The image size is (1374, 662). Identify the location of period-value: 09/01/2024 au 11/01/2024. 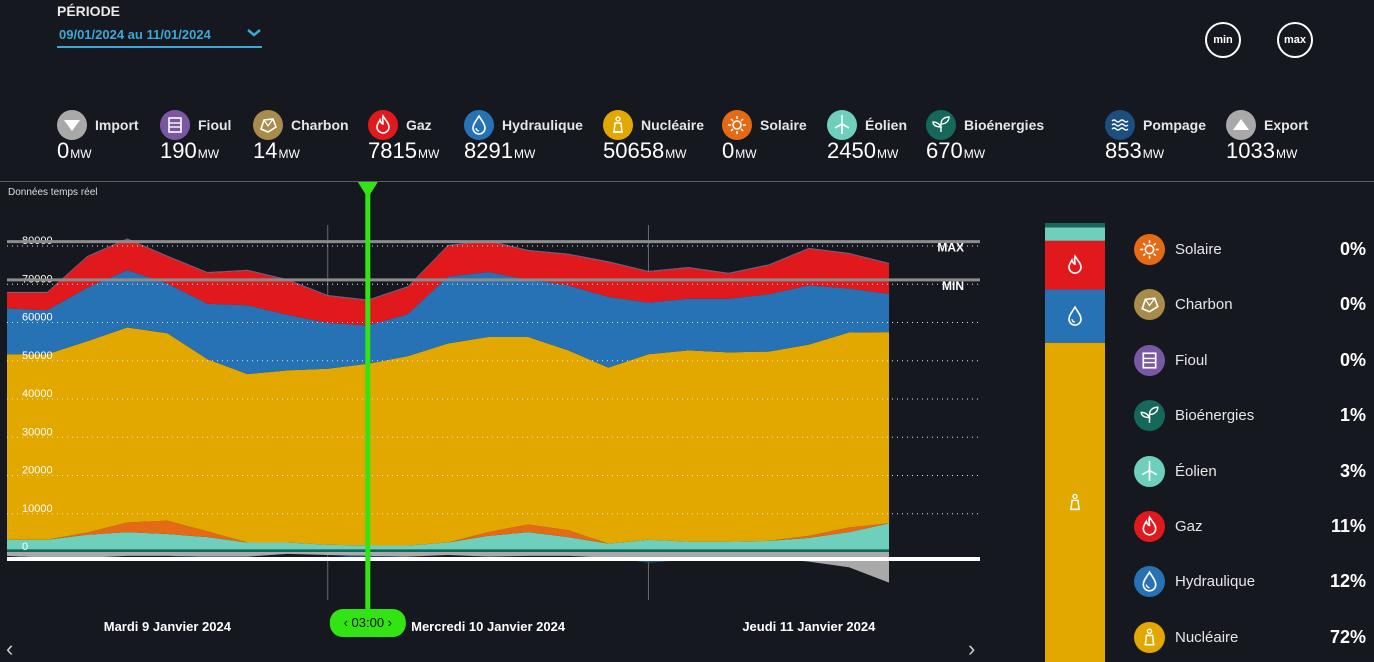
(135, 34).